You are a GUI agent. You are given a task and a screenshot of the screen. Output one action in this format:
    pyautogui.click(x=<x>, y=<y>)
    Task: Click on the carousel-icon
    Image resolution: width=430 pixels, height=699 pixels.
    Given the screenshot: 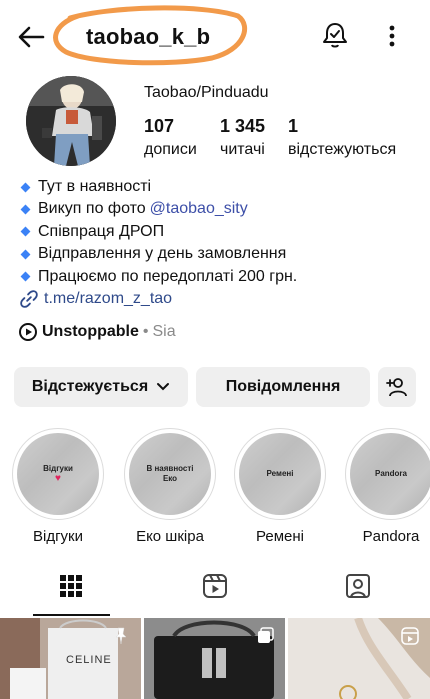 What is the action you would take?
    pyautogui.click(x=266, y=635)
    